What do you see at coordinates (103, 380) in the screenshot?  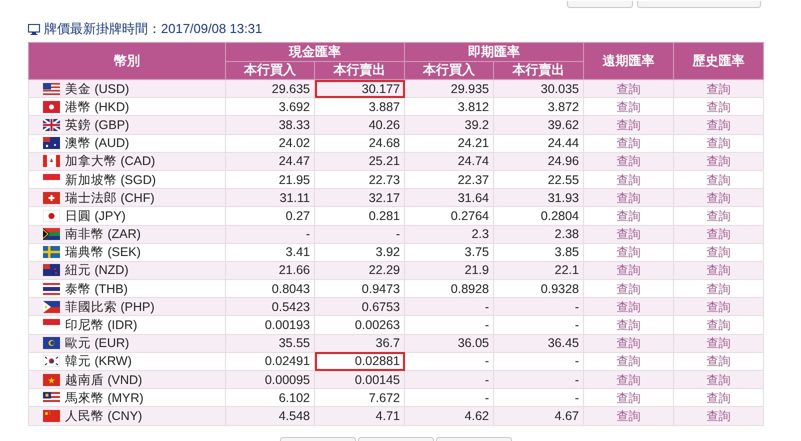 I see `currency-name: 越南盾 (VND)` at bounding box center [103, 380].